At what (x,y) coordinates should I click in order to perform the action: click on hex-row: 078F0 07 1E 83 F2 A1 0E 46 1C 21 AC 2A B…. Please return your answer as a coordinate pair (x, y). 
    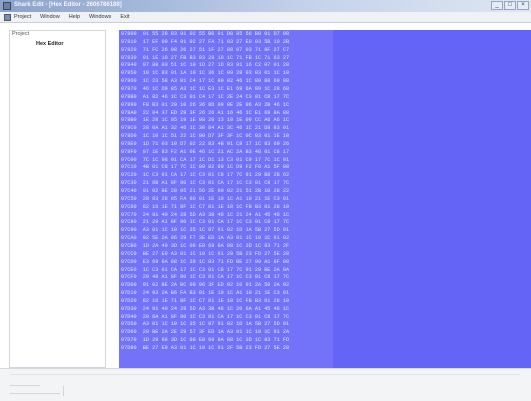
    Looking at the image, I should click on (227, 152).